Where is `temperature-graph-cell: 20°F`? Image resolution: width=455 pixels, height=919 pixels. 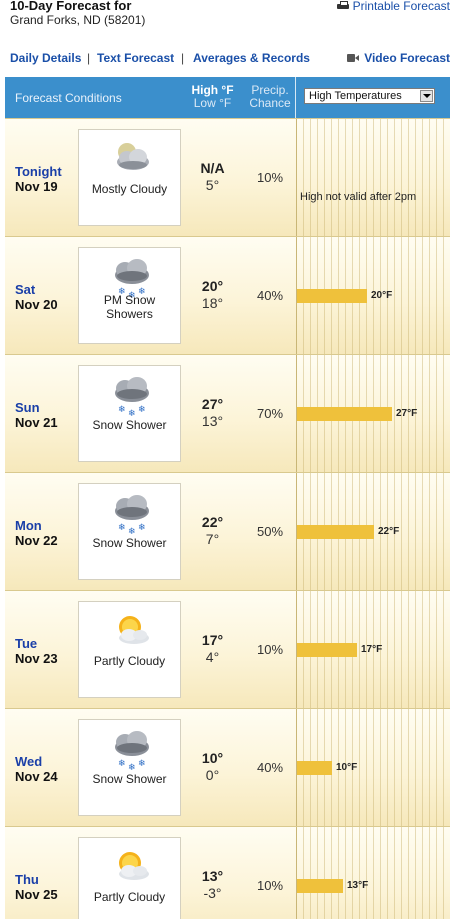
temperature-graph-cell: 20°F is located at coordinates (373, 295).